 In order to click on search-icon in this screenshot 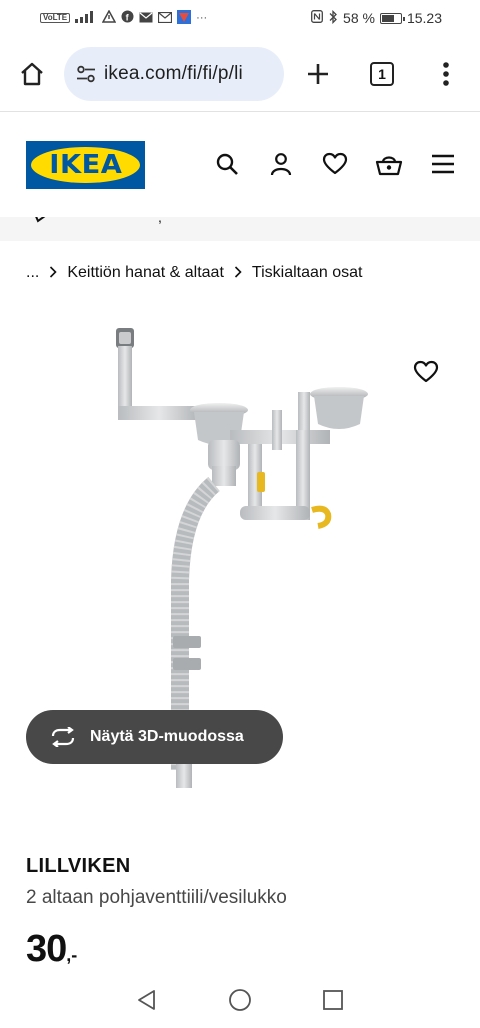, I will do `click(227, 164)`.